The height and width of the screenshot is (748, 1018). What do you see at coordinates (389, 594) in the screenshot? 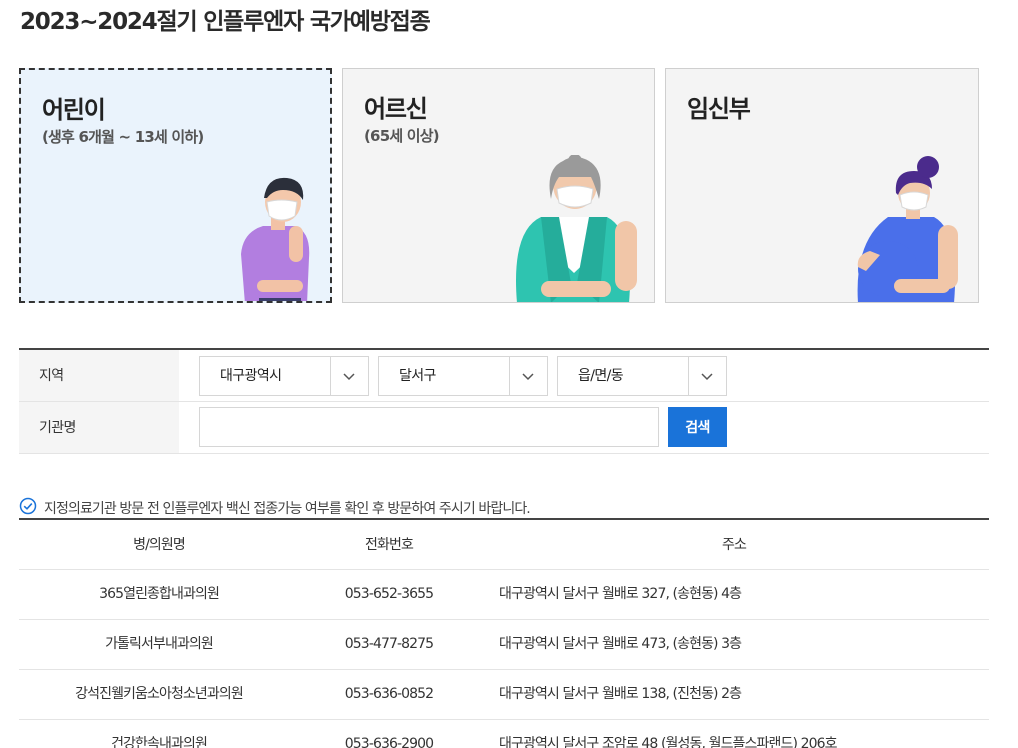
I see `clinic-phone: 053-652-3655` at bounding box center [389, 594].